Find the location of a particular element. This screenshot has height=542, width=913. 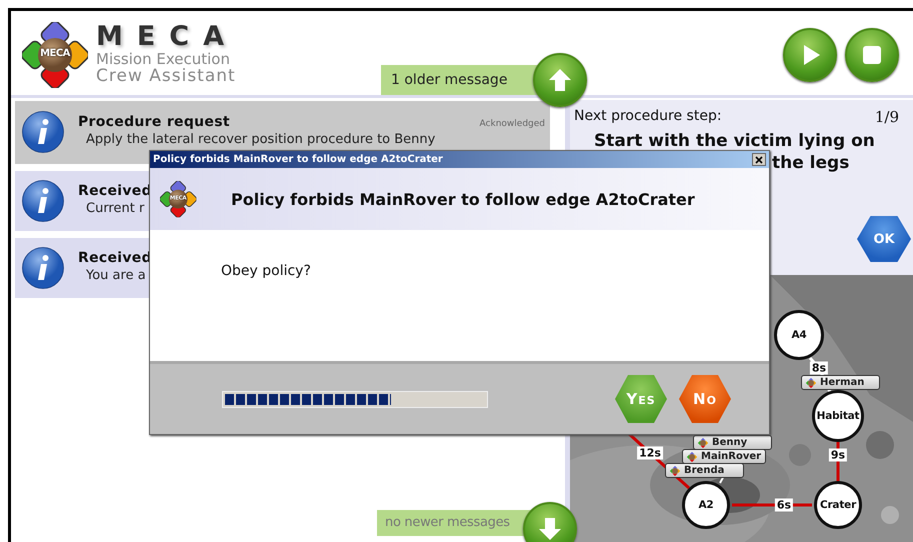

procedure-step-text: Start with the victim lying on is located at coordinates (735, 141).